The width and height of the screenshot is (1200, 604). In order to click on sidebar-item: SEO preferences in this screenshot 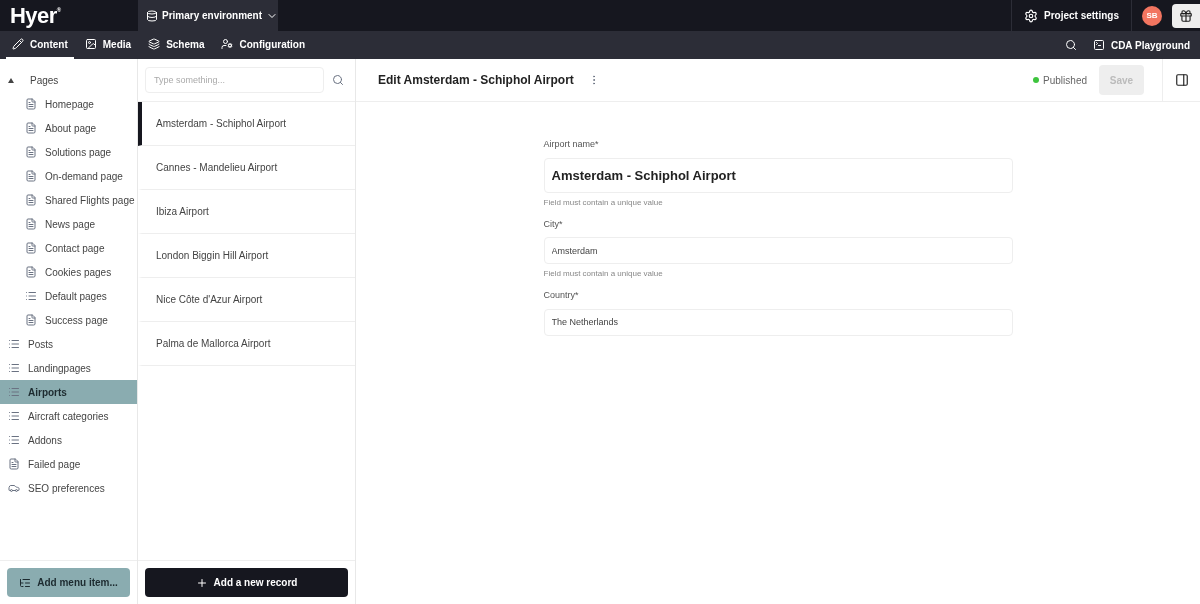, I will do `click(68, 488)`.